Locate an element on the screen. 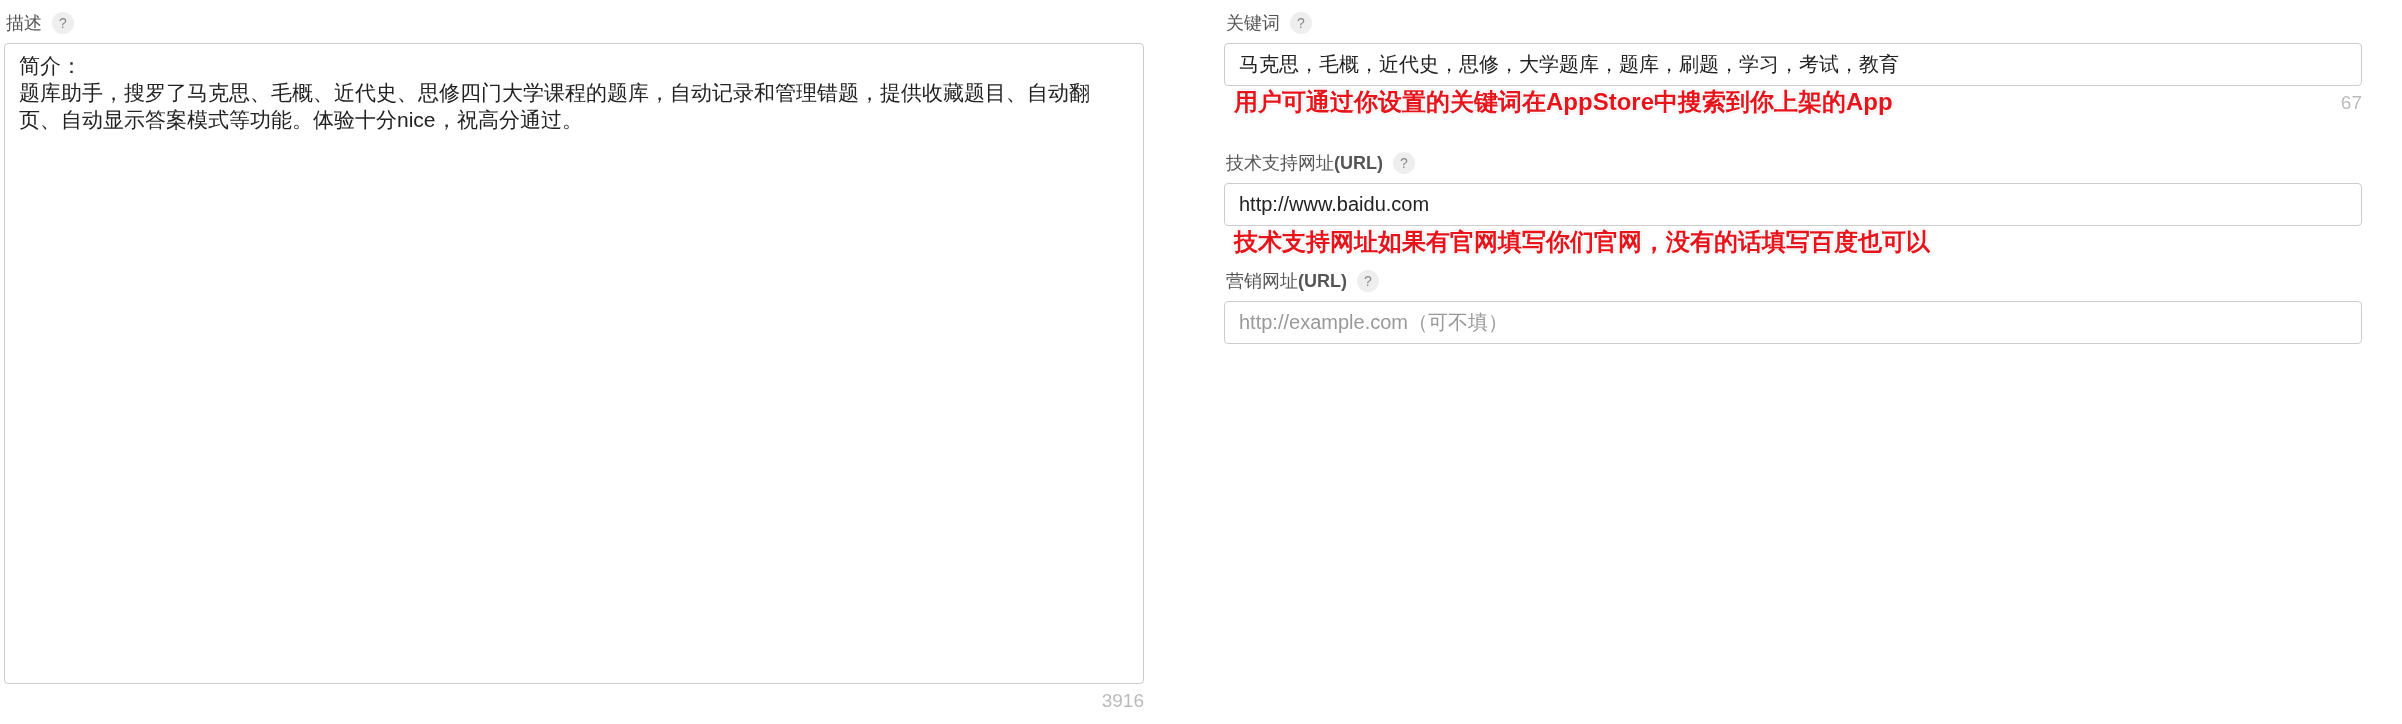 Image resolution: width=2402 pixels, height=724 pixels. text-input: http://example.com（可不填） is located at coordinates (1793, 322).